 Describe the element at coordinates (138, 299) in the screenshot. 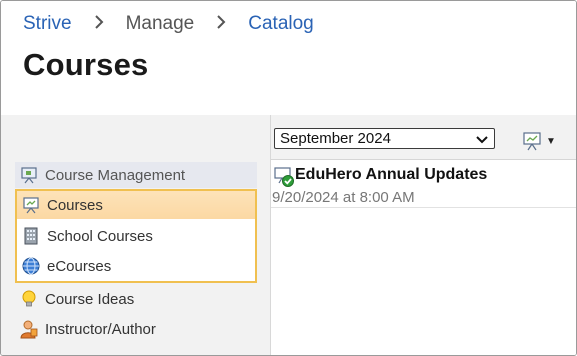

I see `sidebar-item-course-ideas: Course Ideas` at that location.